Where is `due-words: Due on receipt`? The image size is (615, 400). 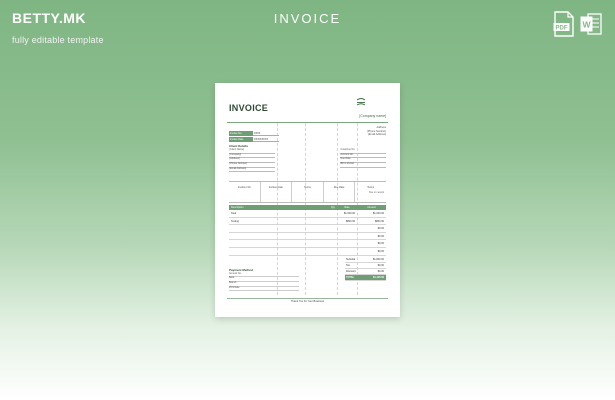 due-words: Due on receipt is located at coordinates (376, 193).